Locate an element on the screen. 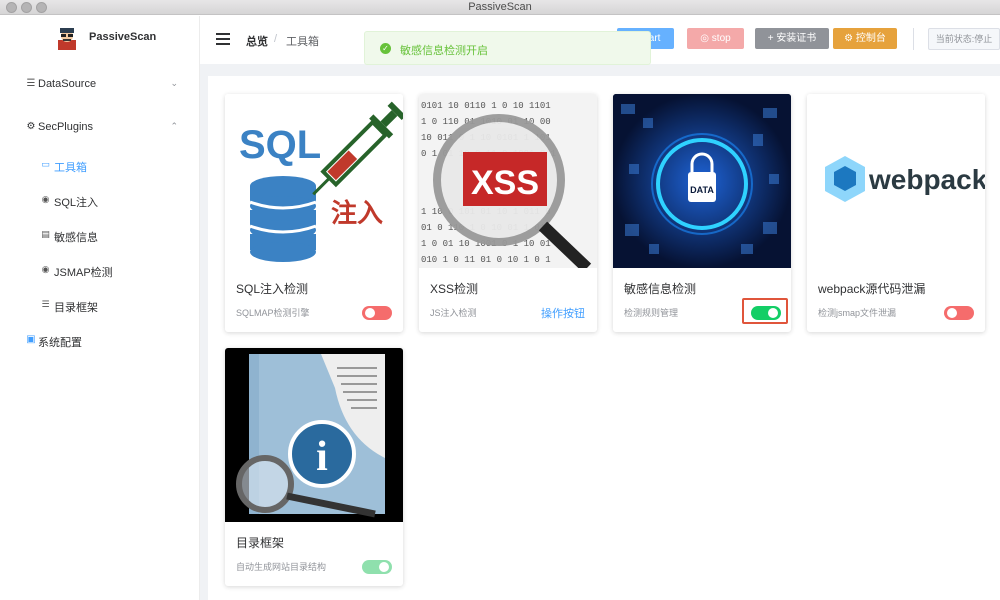 Image resolution: width=1000 pixels, height=600 pixels. sidebar-item-label: DataSource is located at coordinates (67, 84).